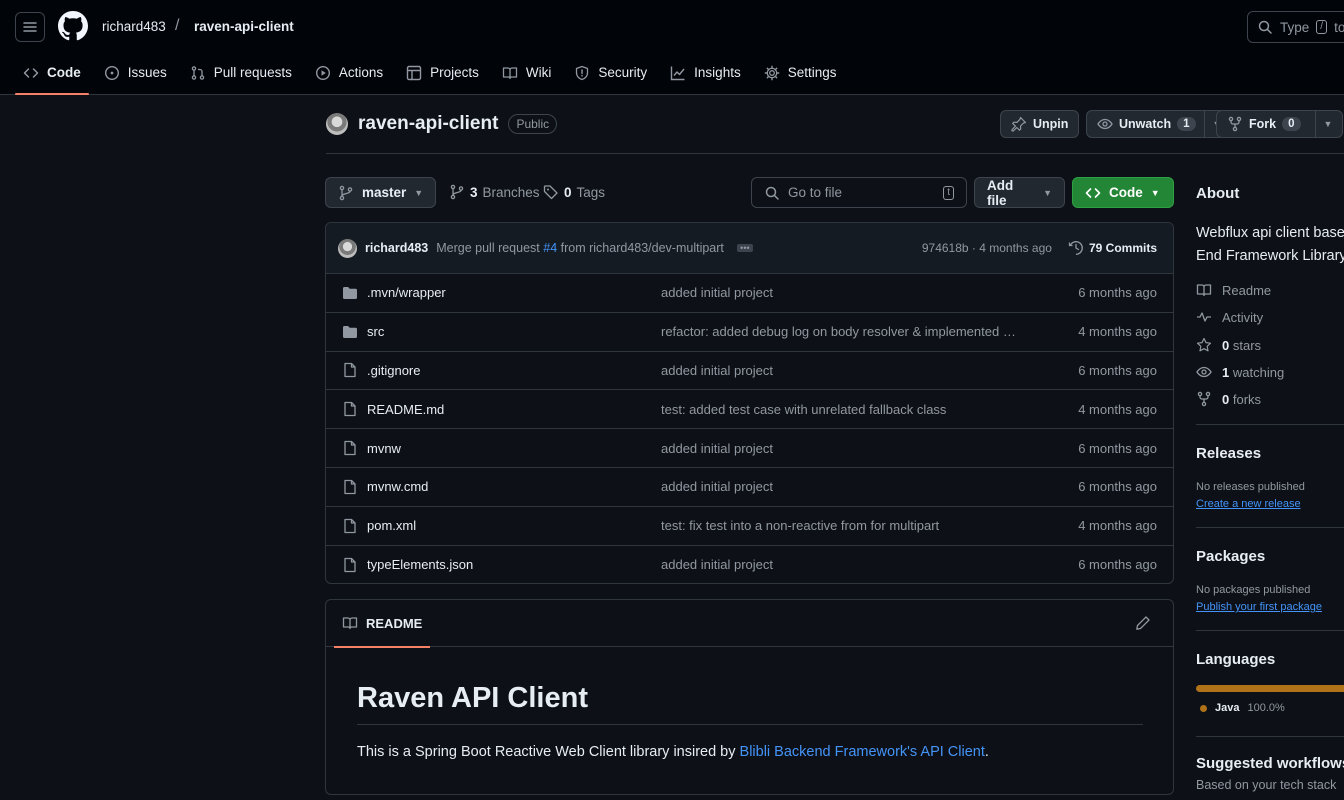  I want to click on file-row: mvnw added initial project 6 months ago, so click(749, 448).